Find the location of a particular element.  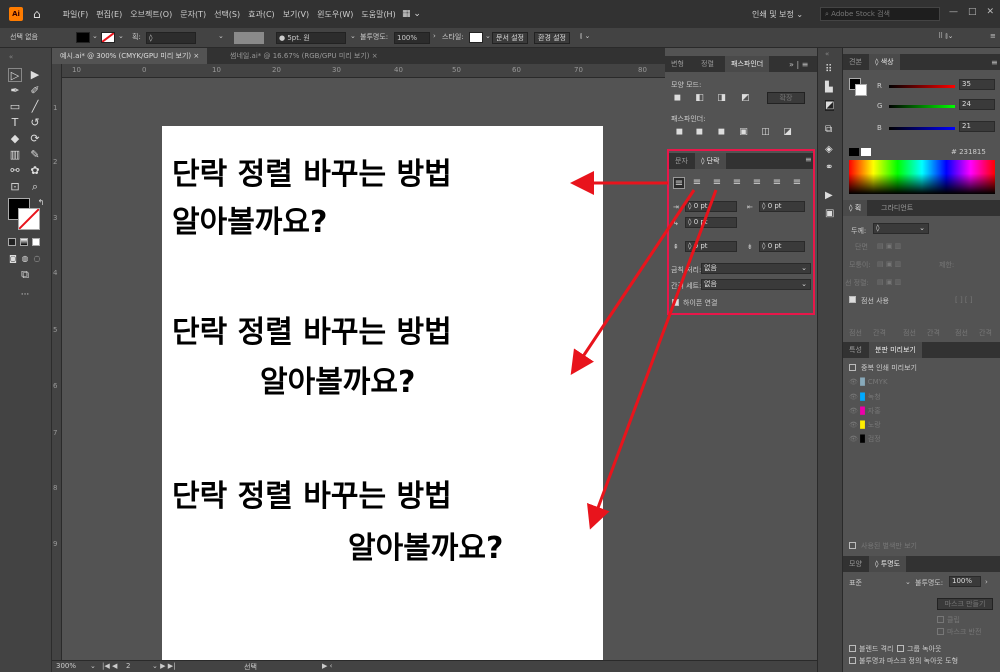

panel-menu-icon: ≡ is located at coordinates (994, 62).